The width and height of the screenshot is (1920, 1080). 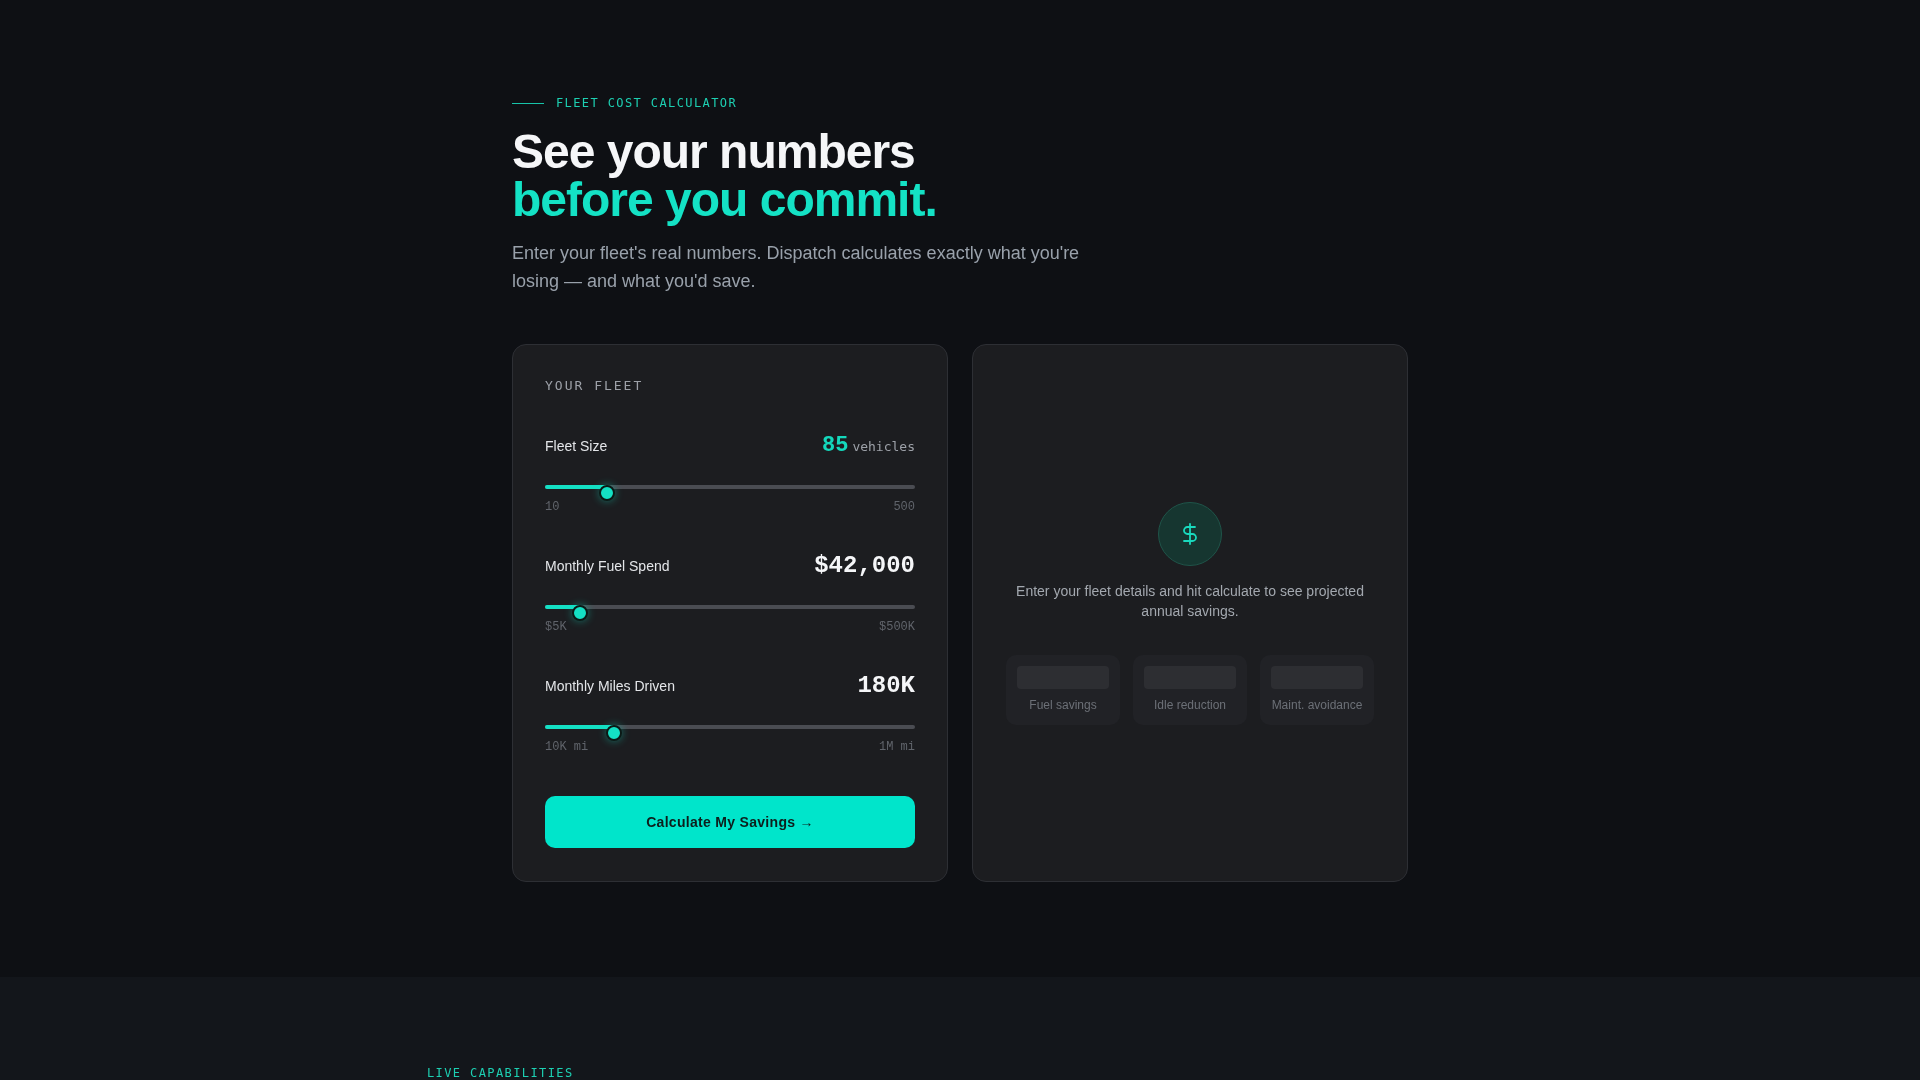 I want to click on page-heading: See your numbers, so click(x=713, y=152).